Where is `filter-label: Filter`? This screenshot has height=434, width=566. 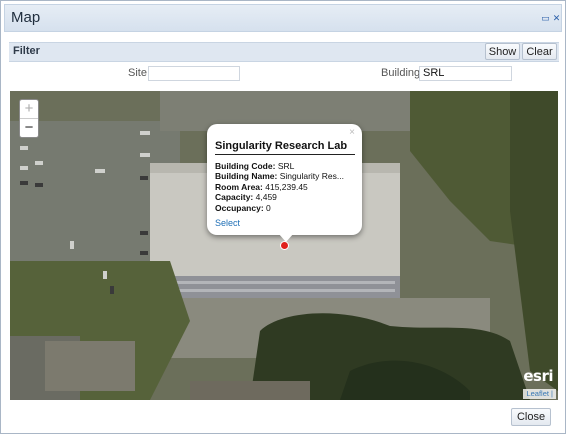
filter-label: Filter is located at coordinates (26, 51).